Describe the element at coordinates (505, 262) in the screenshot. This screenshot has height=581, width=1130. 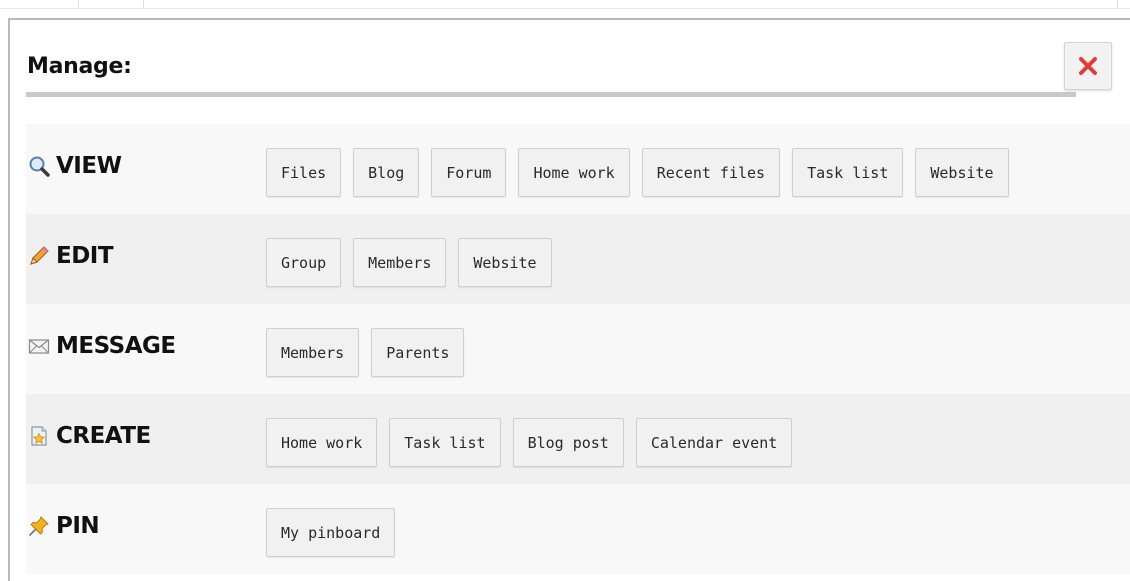
I see `edit-website-button: Website` at that location.